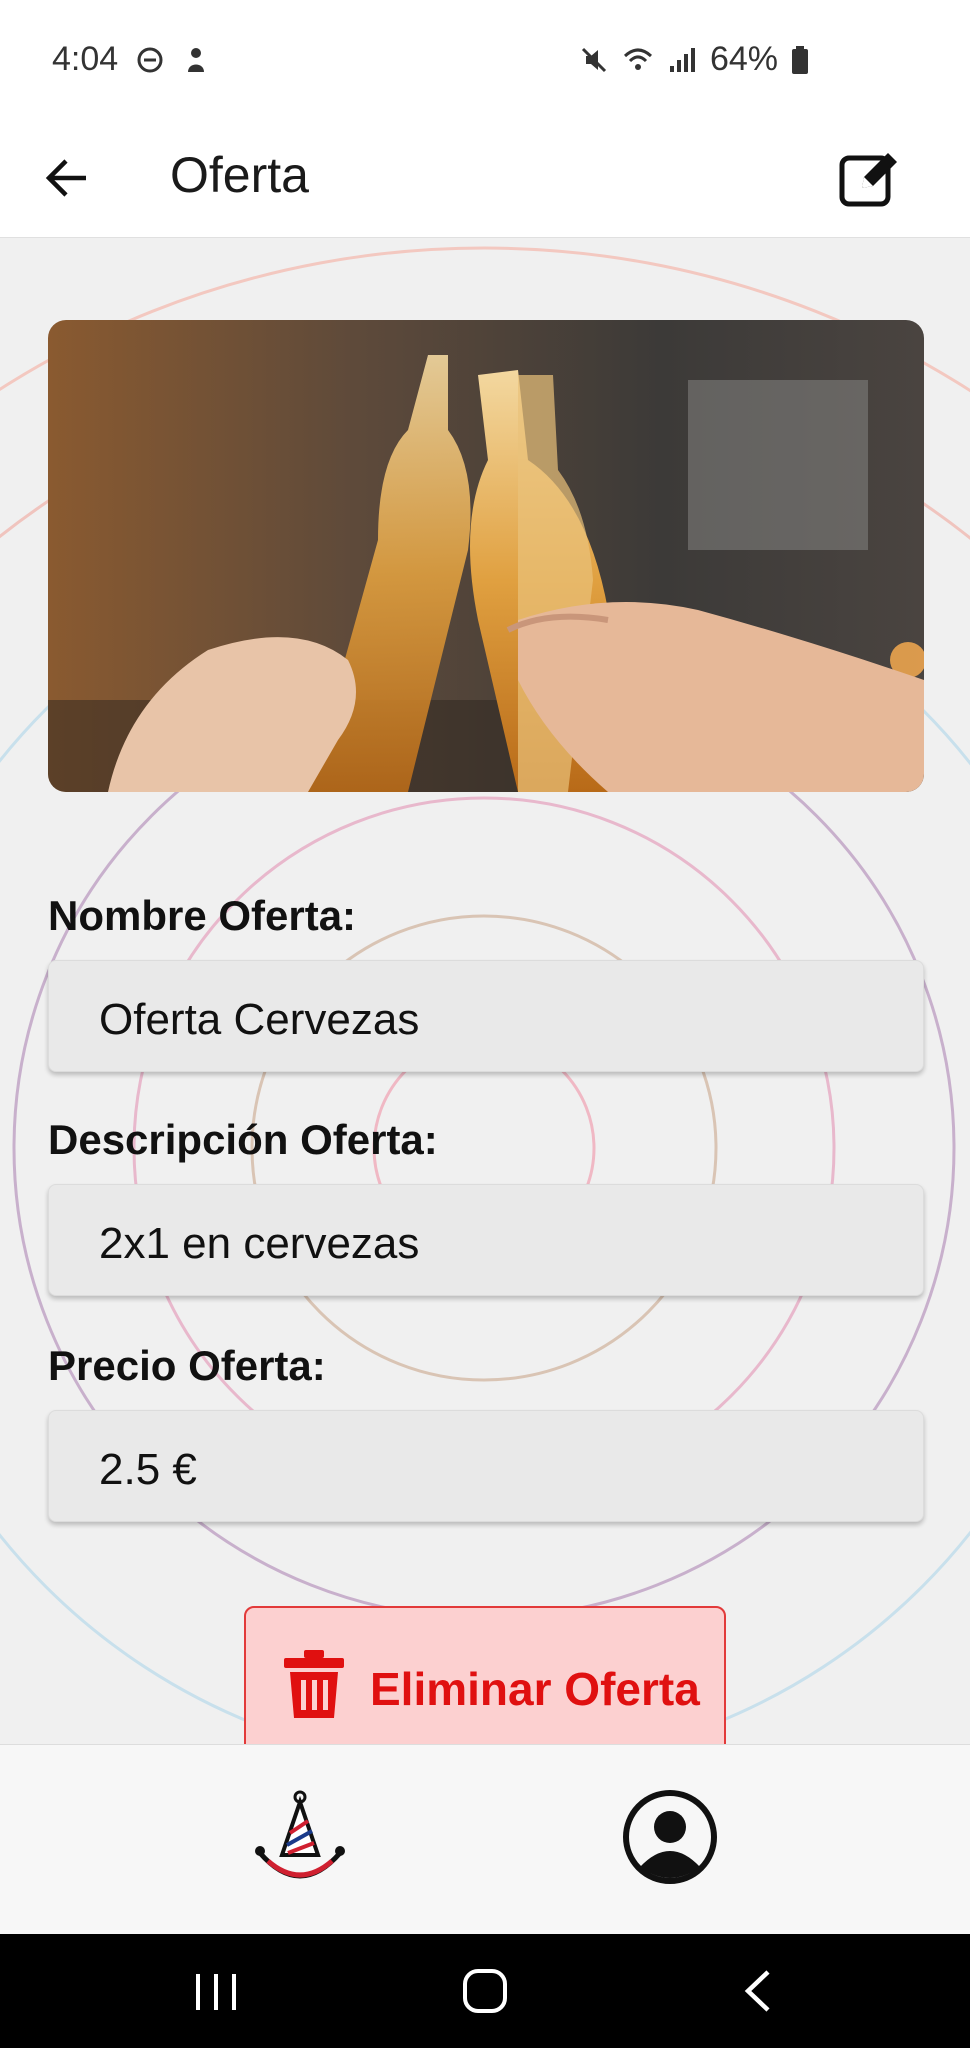 This screenshot has height=2048, width=970. I want to click on status-bar: 4:04 64%, so click(485, 60).